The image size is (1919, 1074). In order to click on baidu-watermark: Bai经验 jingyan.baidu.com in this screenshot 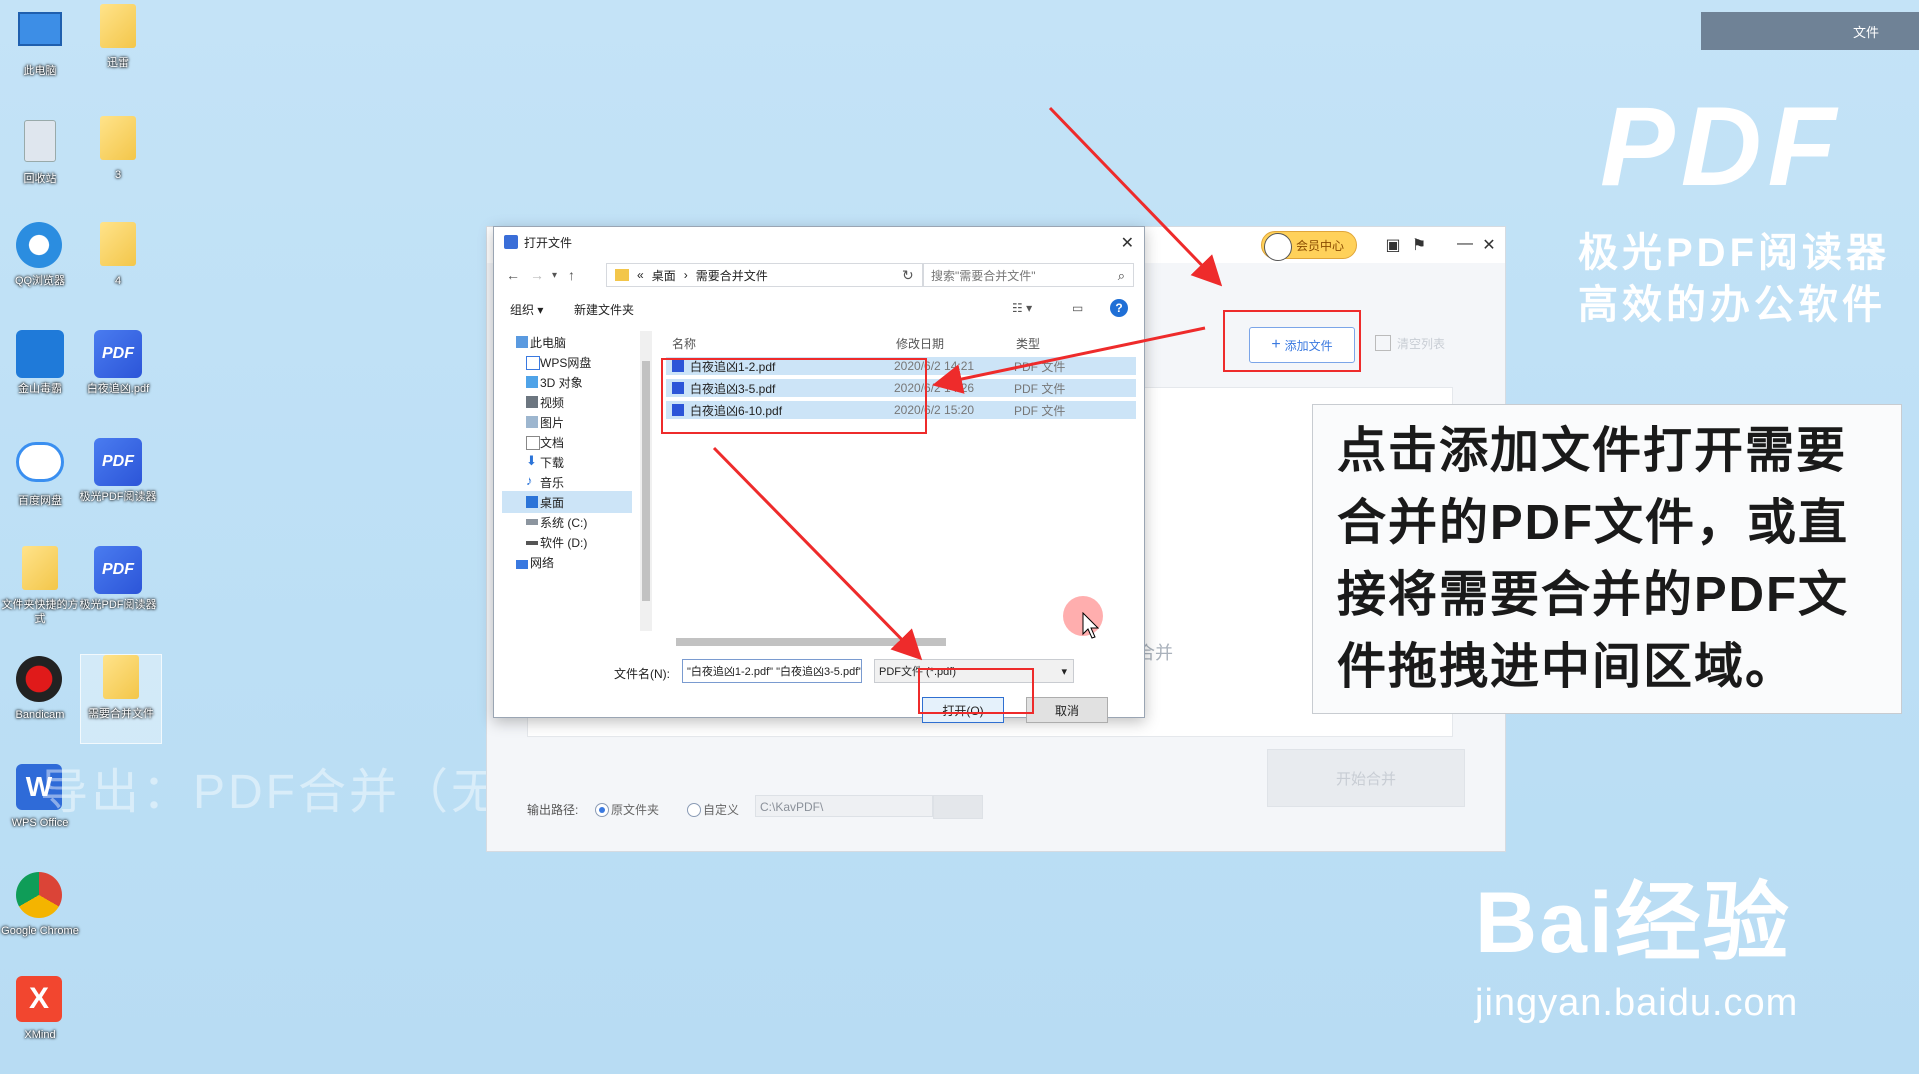, I will do `click(1636, 949)`.